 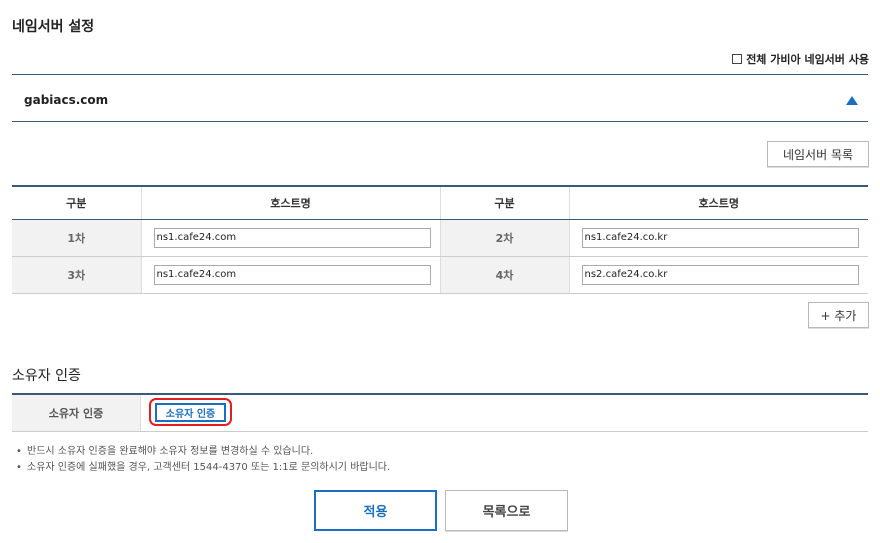 I want to click on domain-header: gabiacs.com, so click(x=440, y=98).